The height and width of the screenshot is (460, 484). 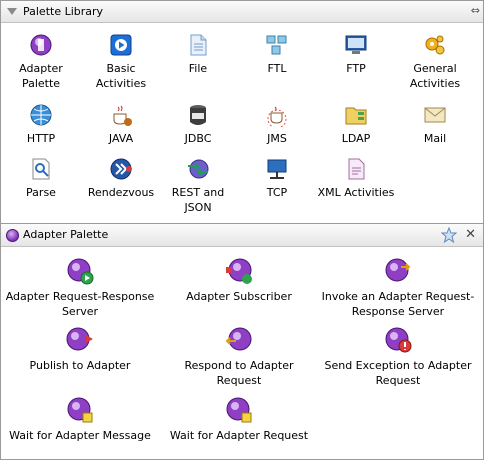 What do you see at coordinates (356, 116) in the screenshot?
I see `ldap-icon` at bounding box center [356, 116].